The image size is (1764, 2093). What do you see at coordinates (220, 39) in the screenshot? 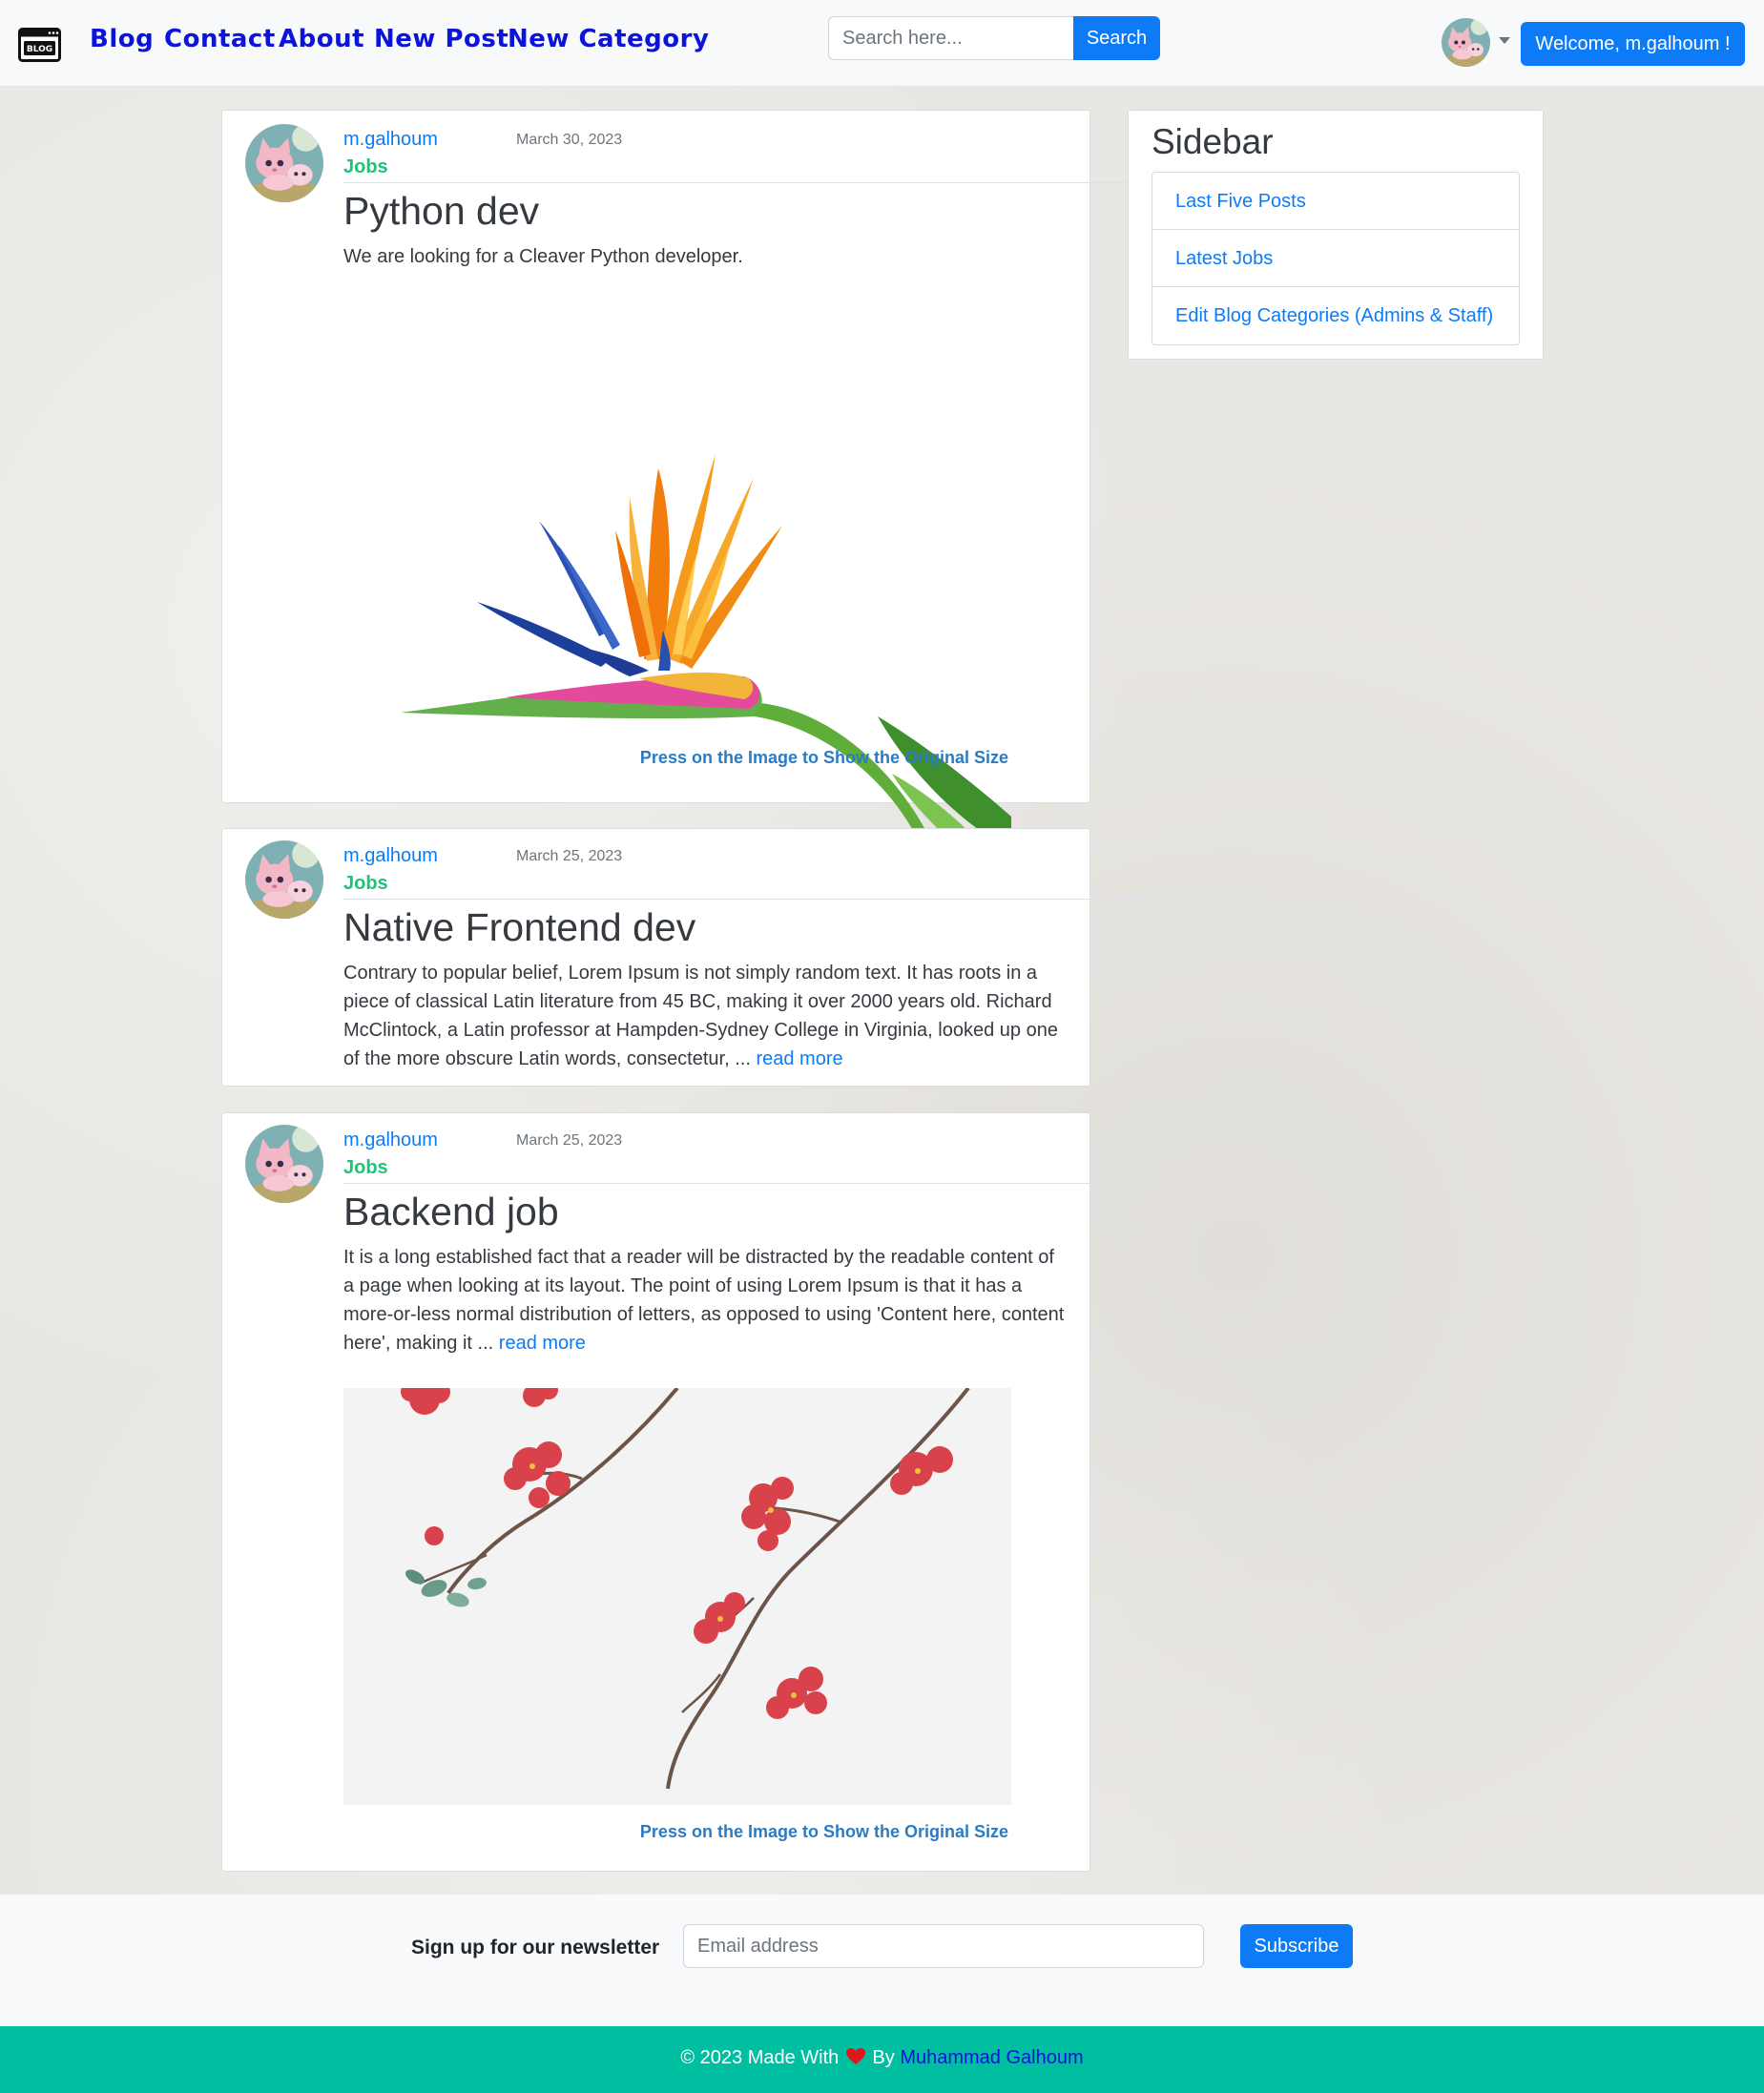
I see `nav-link-contact: Contact` at bounding box center [220, 39].